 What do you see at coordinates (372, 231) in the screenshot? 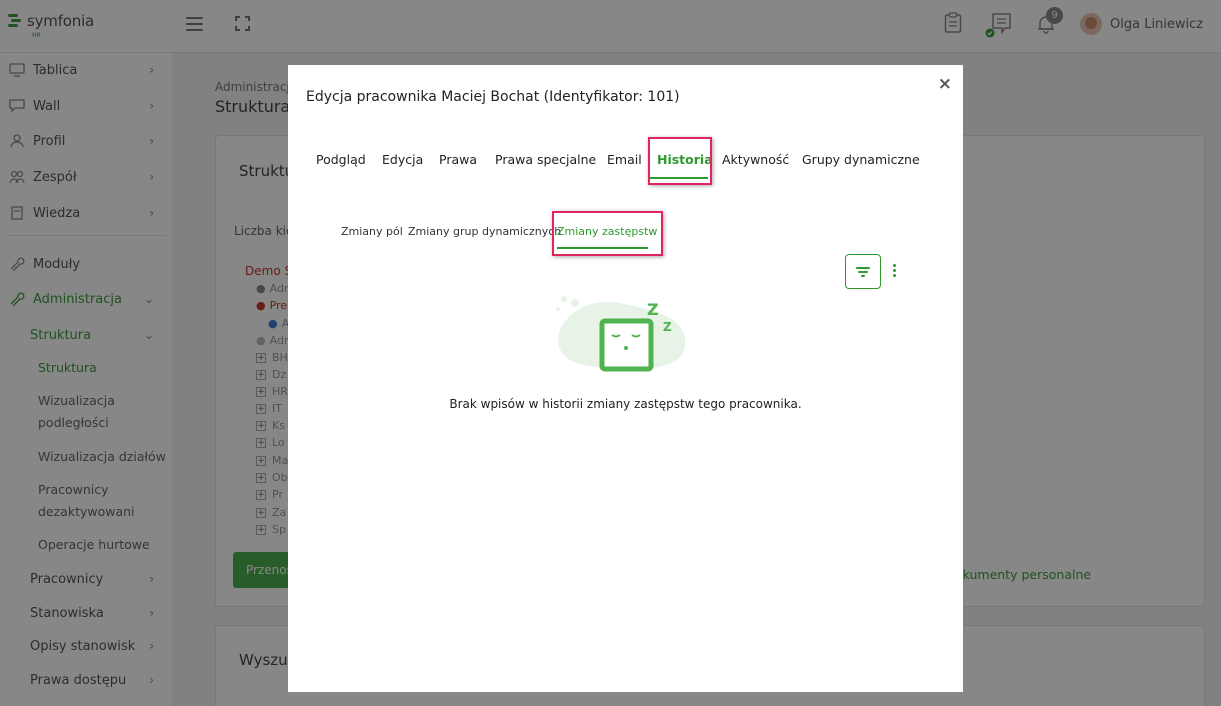
I see `subtab-zmiany-pol: Zmiany pól` at bounding box center [372, 231].